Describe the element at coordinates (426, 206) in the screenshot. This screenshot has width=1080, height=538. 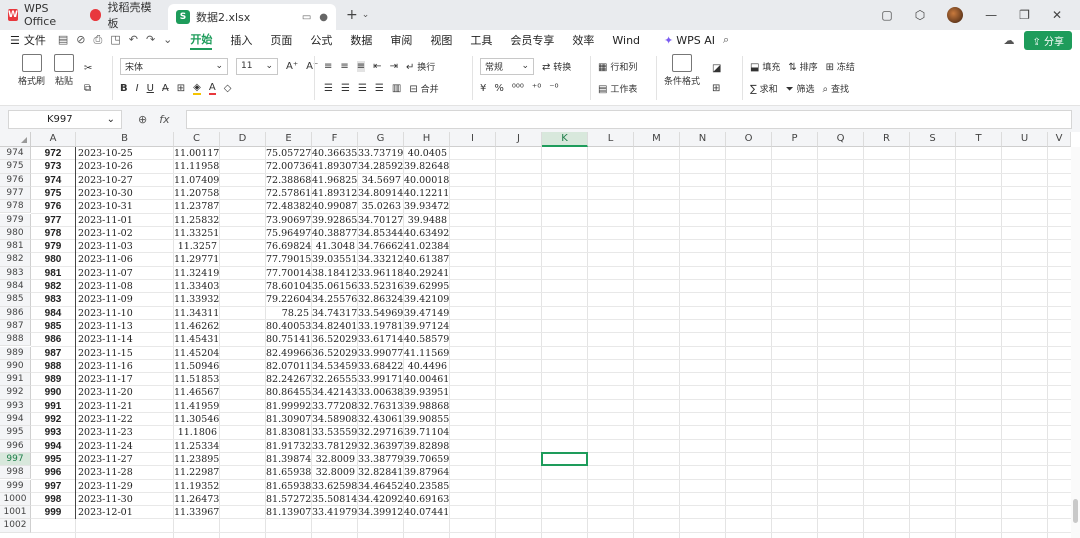
I see `cell-h978: 39.93472` at that location.